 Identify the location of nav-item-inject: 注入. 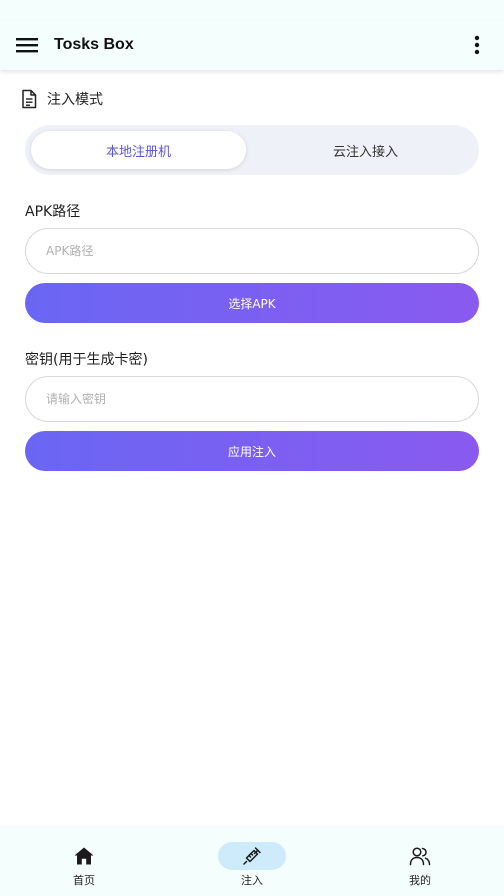
(252, 861).